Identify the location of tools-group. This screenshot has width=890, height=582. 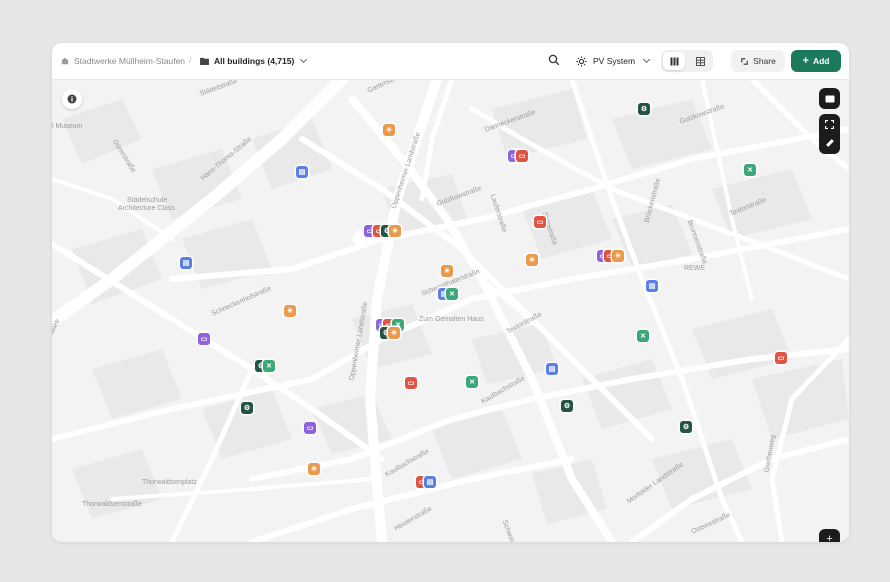
(829, 134).